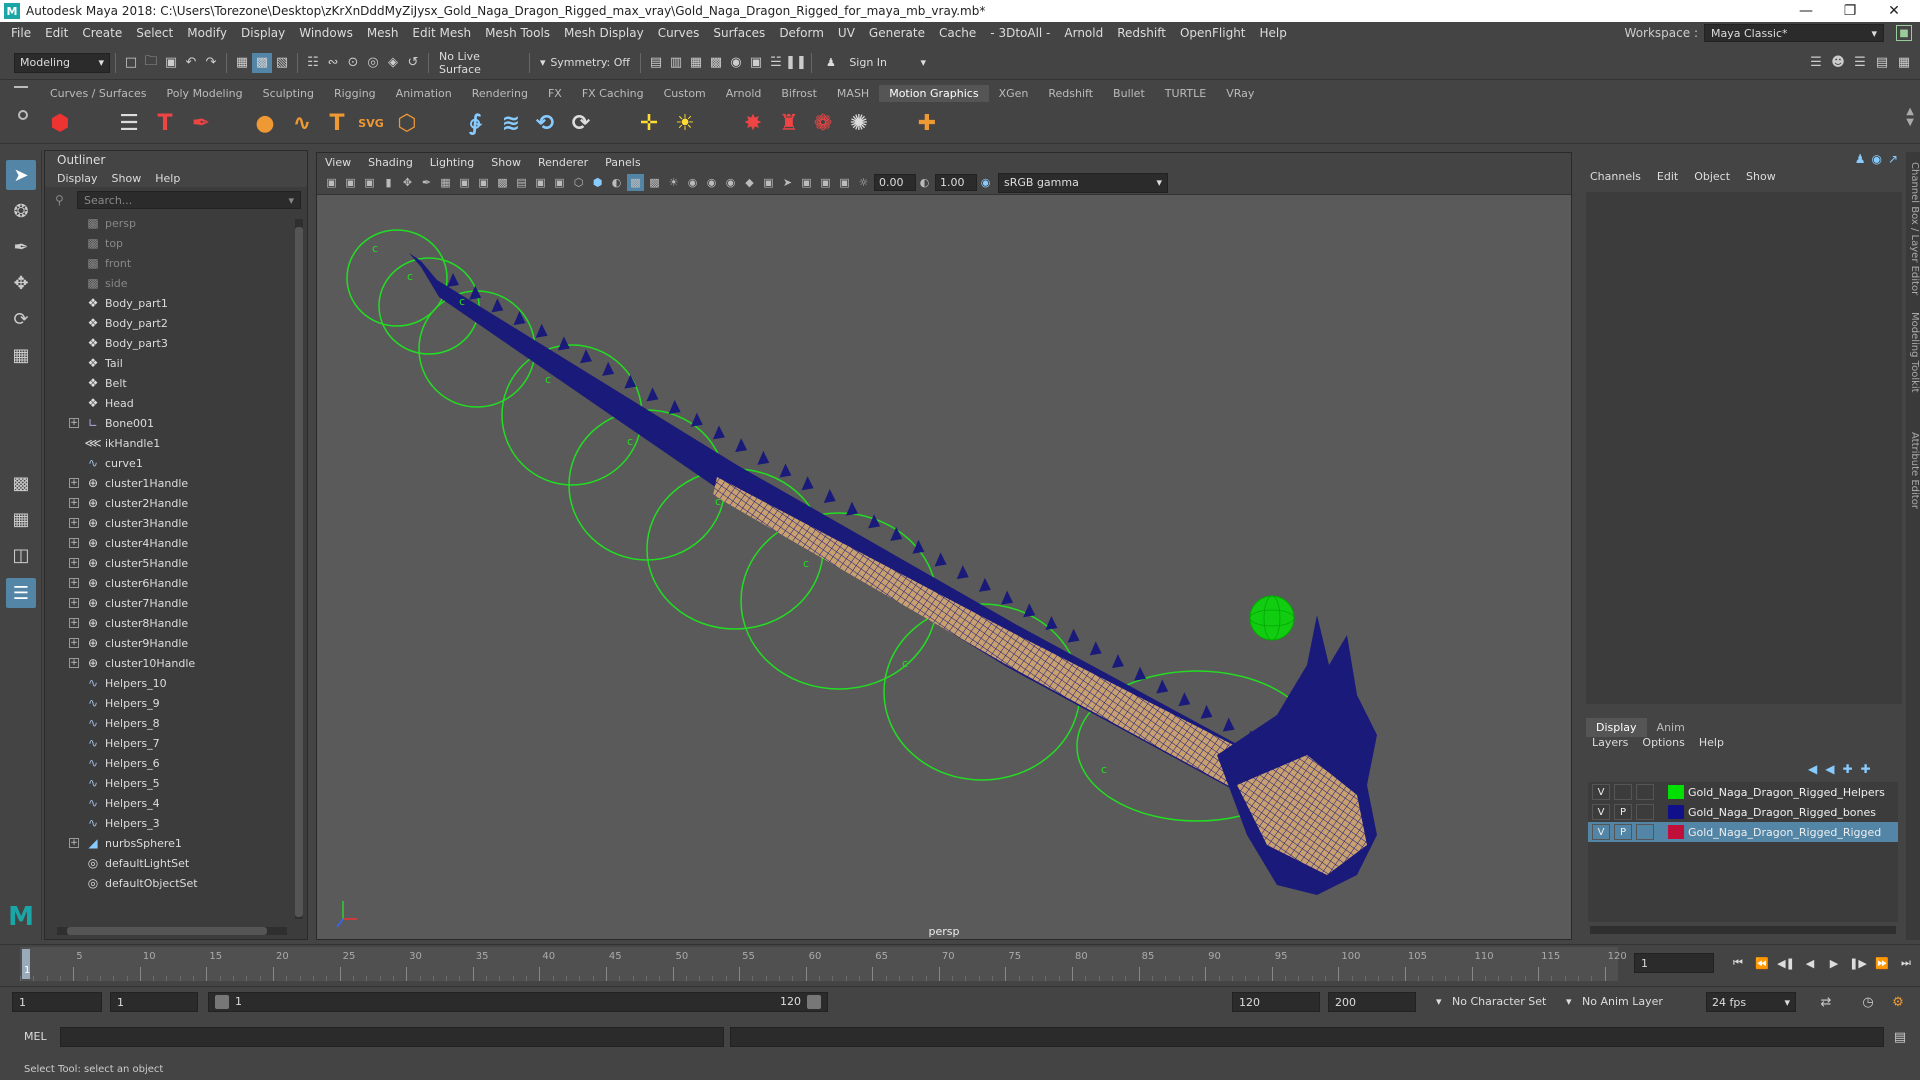  Describe the element at coordinates (1860, 159) in the screenshot. I see `display-toggle-icon: ♟` at that location.